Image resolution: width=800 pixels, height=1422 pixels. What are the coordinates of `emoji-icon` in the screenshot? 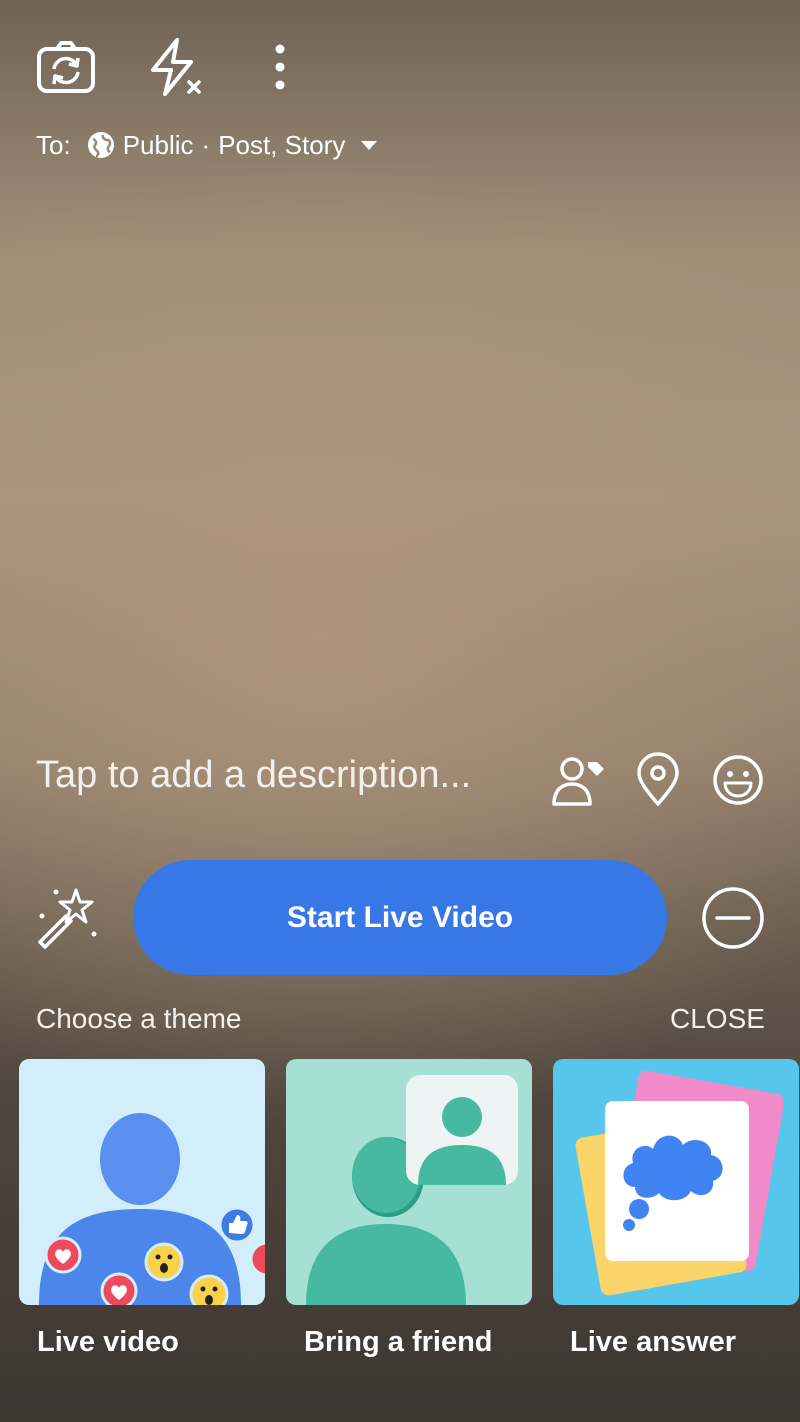 It's located at (738, 780).